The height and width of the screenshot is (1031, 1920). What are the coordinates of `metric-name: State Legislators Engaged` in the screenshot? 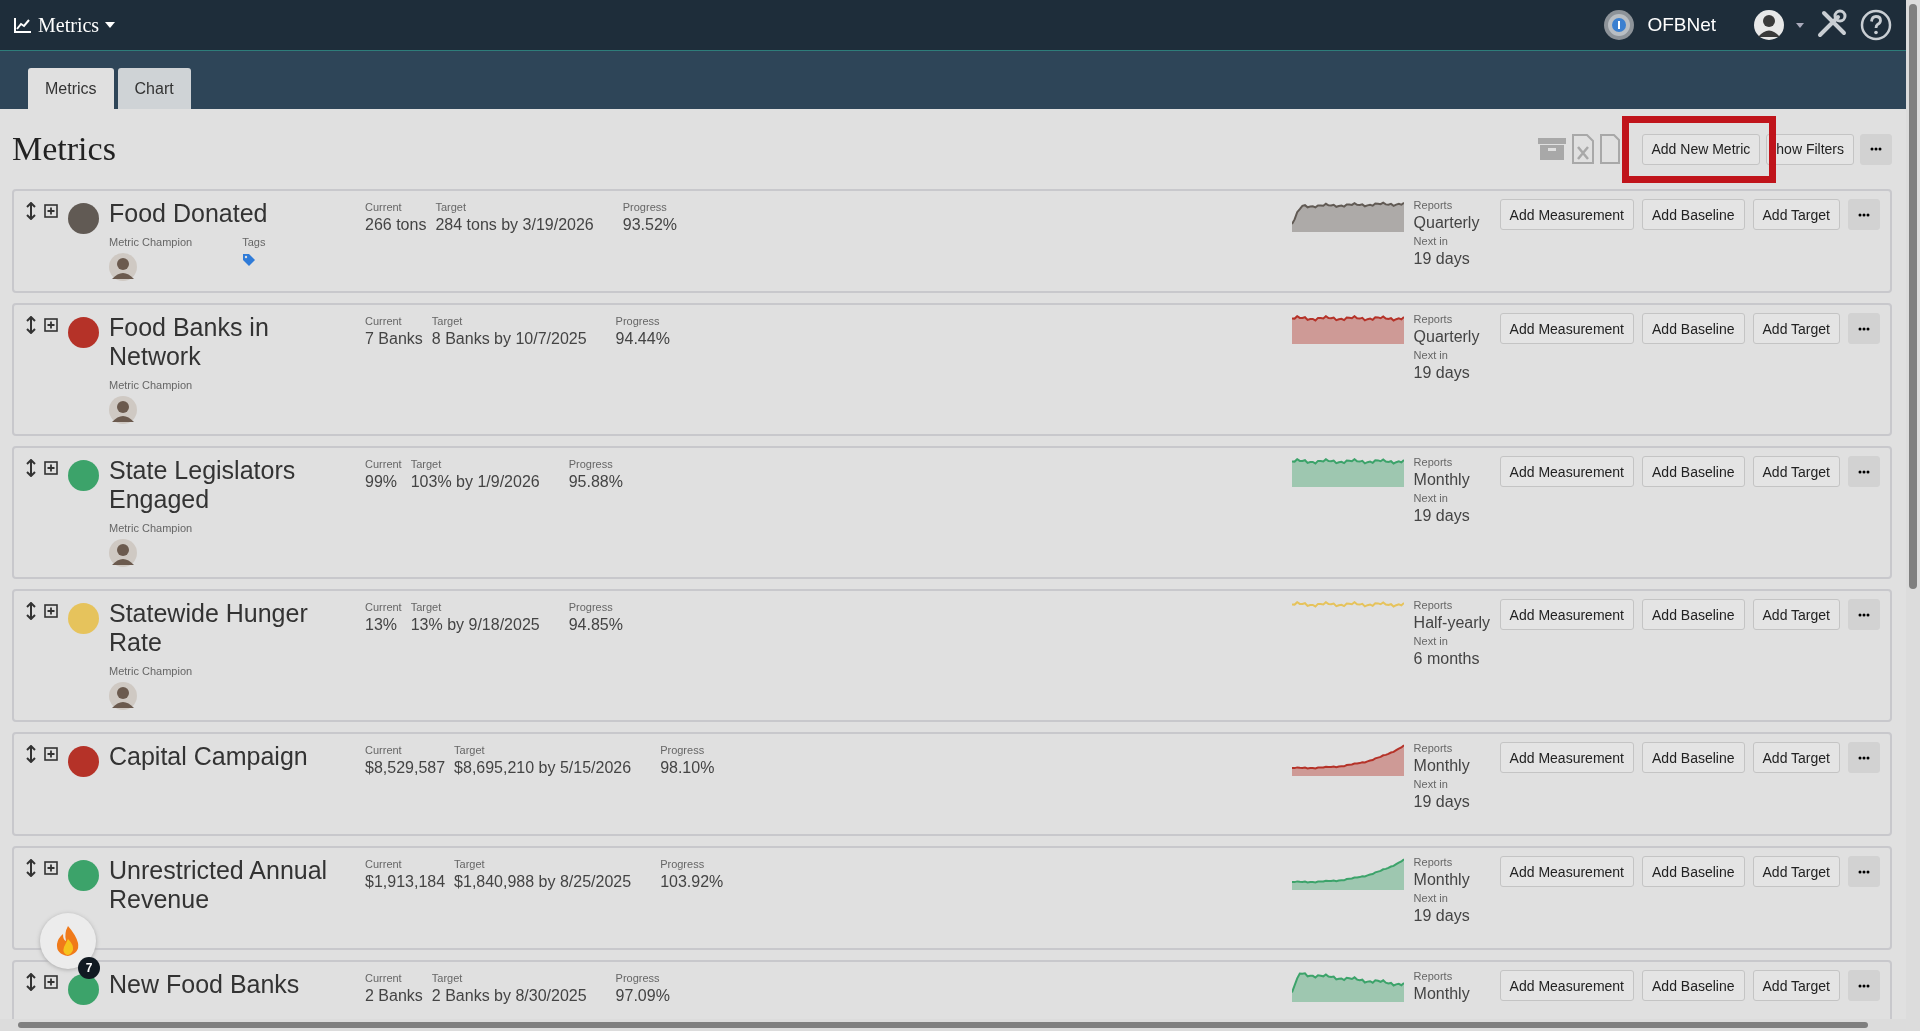 It's located at (227, 485).